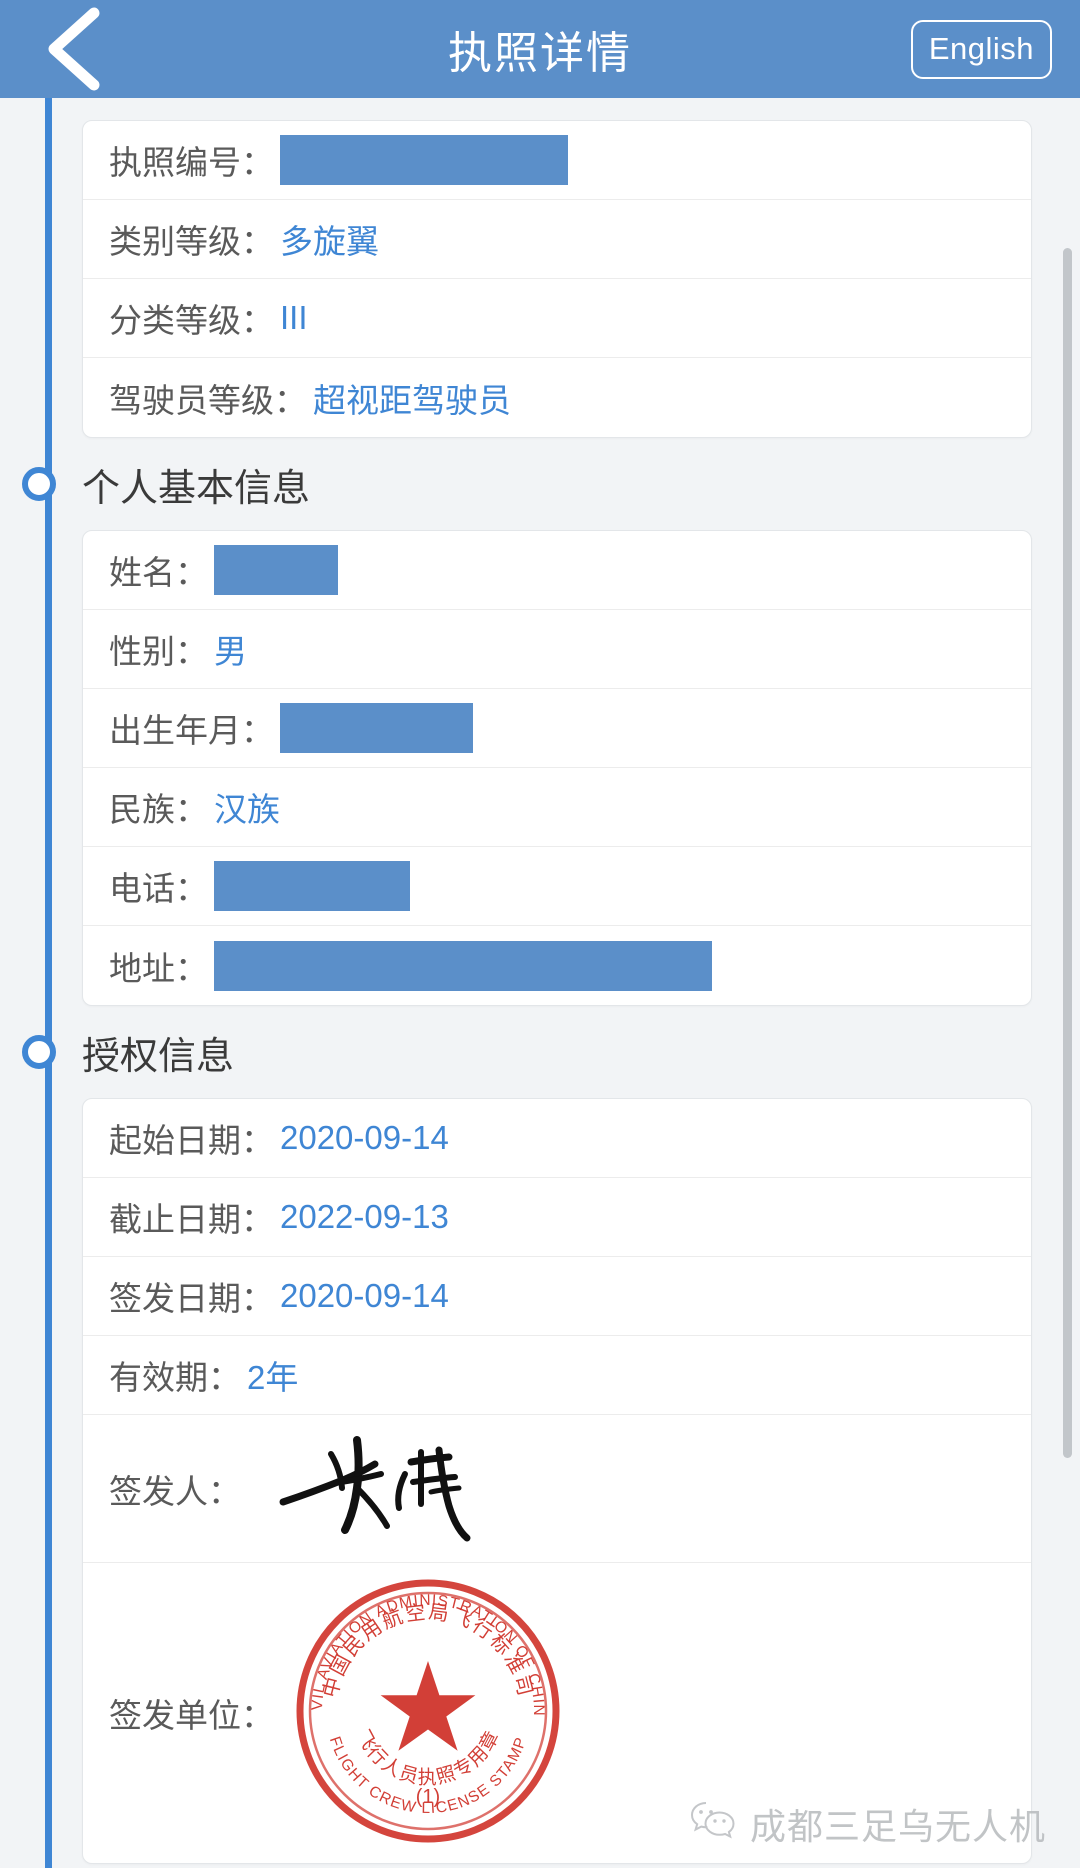 The image size is (1080, 1868). I want to click on table-row: 起始日期： 2020-09-14, so click(557, 1138).